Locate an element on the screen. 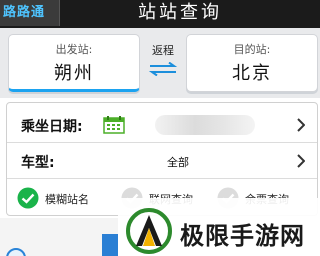 This screenshot has height=256, width=320. train-type-row: 车型: 全部 is located at coordinates (162, 161).